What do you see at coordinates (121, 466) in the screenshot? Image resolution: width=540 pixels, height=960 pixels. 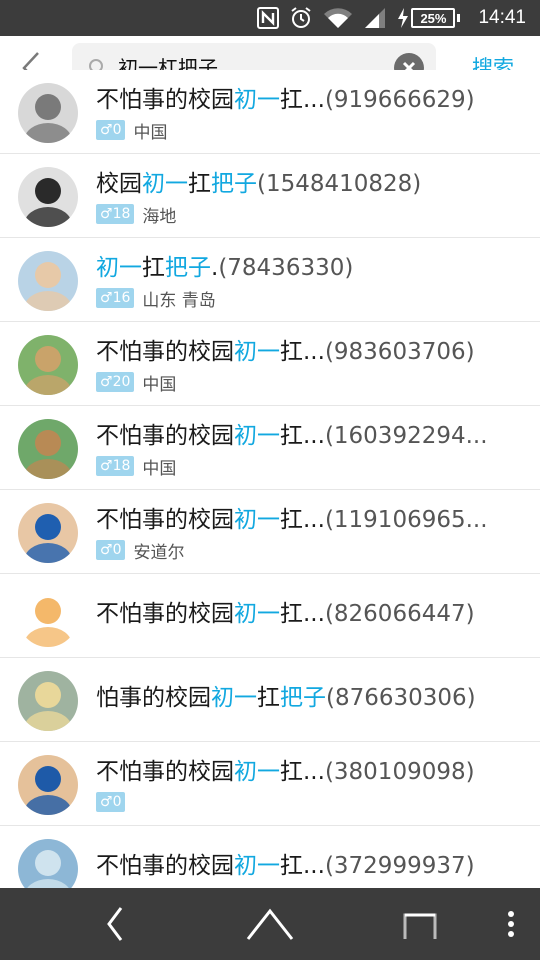 I see `age: 18` at bounding box center [121, 466].